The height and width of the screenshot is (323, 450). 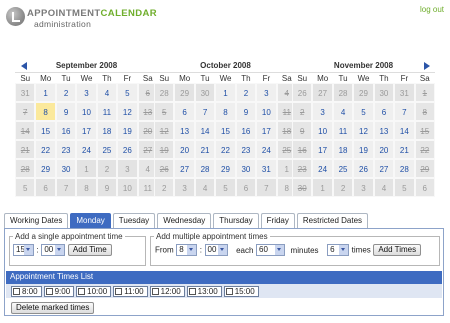 I want to click on multi-minute-select: 00, so click(x=216, y=250).